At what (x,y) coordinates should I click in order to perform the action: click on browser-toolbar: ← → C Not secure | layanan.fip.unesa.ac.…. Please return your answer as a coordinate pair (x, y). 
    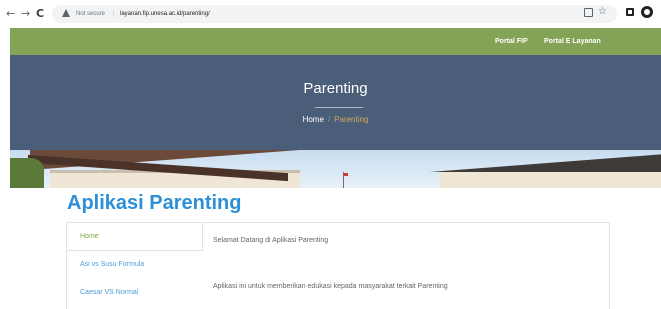
    Looking at the image, I should click on (330, 14).